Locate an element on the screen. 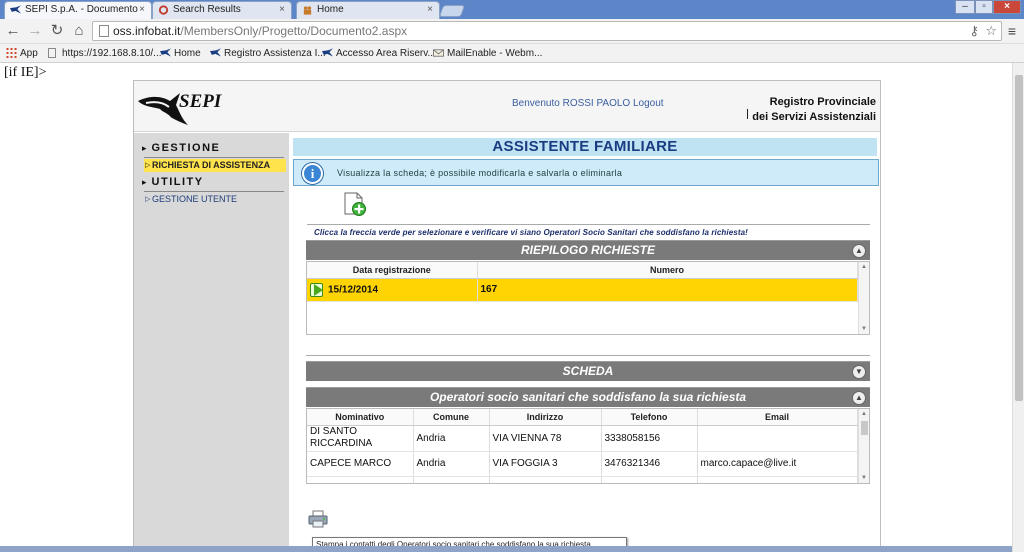 The image size is (1024, 552). column-header: Telefono is located at coordinates (649, 417).